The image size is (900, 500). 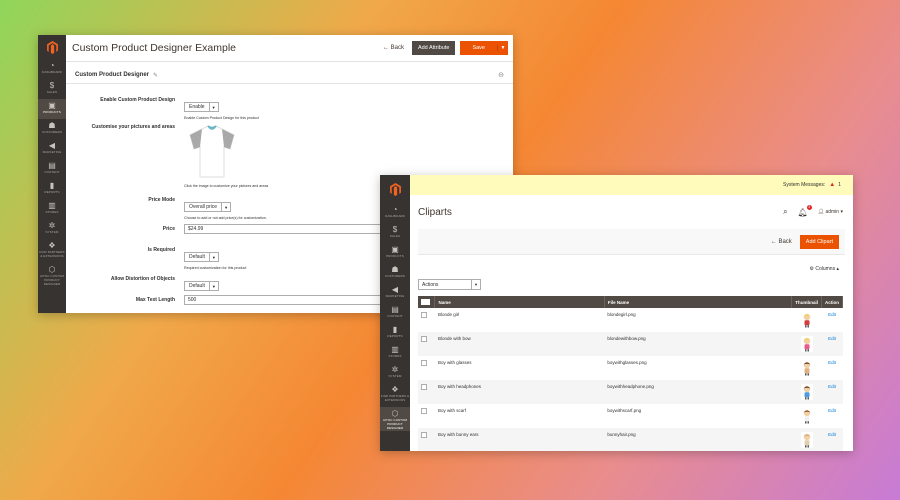 I want to click on table-row: Blonde girl blondegirl.png Edit, so click(x=630, y=320).